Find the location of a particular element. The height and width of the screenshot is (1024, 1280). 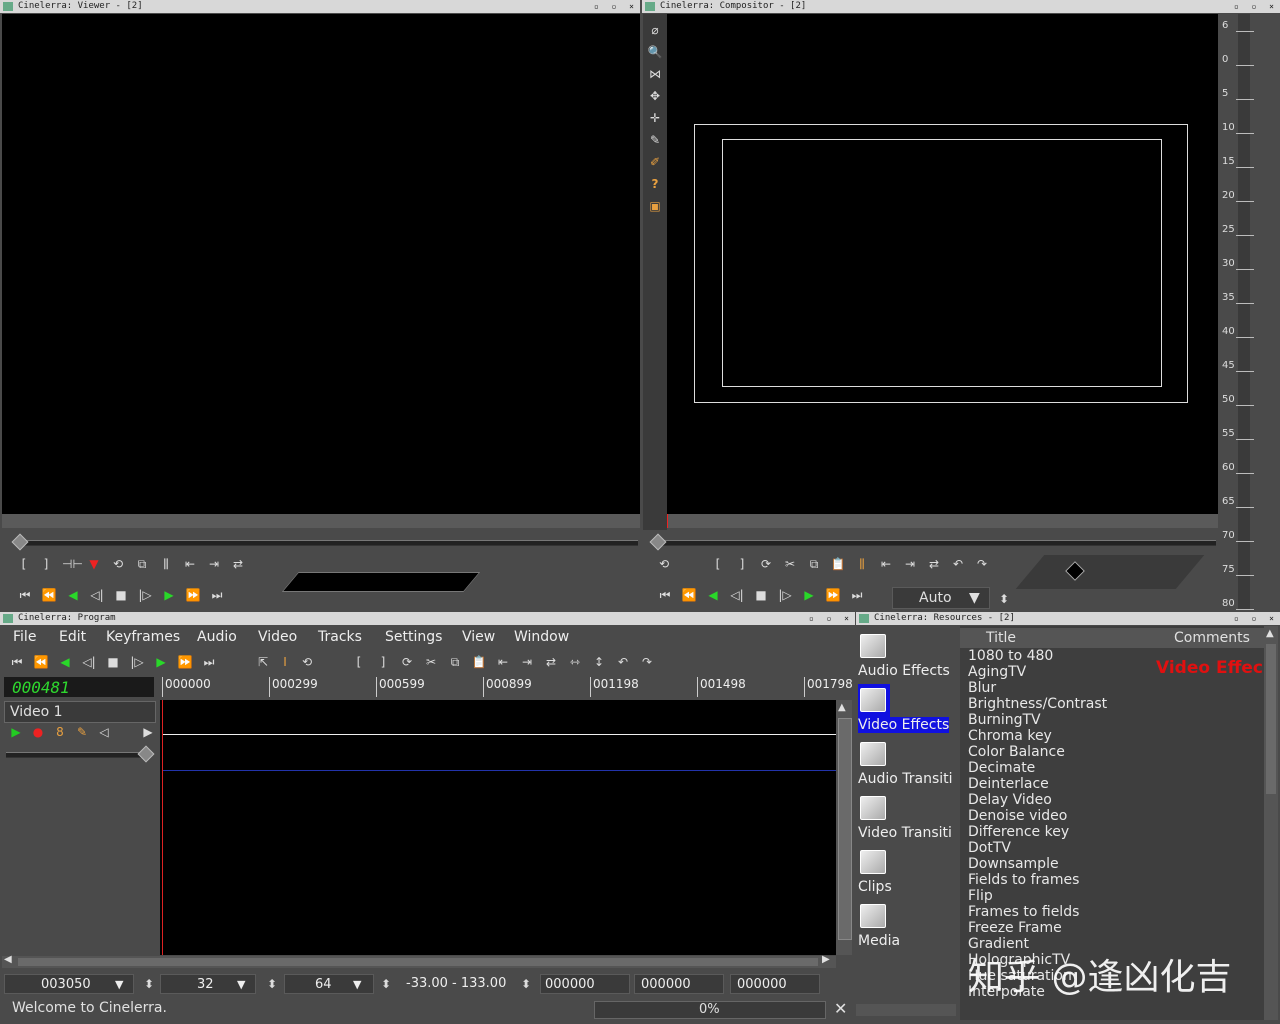

zoom-icon: 🔍 is located at coordinates (655, 52).